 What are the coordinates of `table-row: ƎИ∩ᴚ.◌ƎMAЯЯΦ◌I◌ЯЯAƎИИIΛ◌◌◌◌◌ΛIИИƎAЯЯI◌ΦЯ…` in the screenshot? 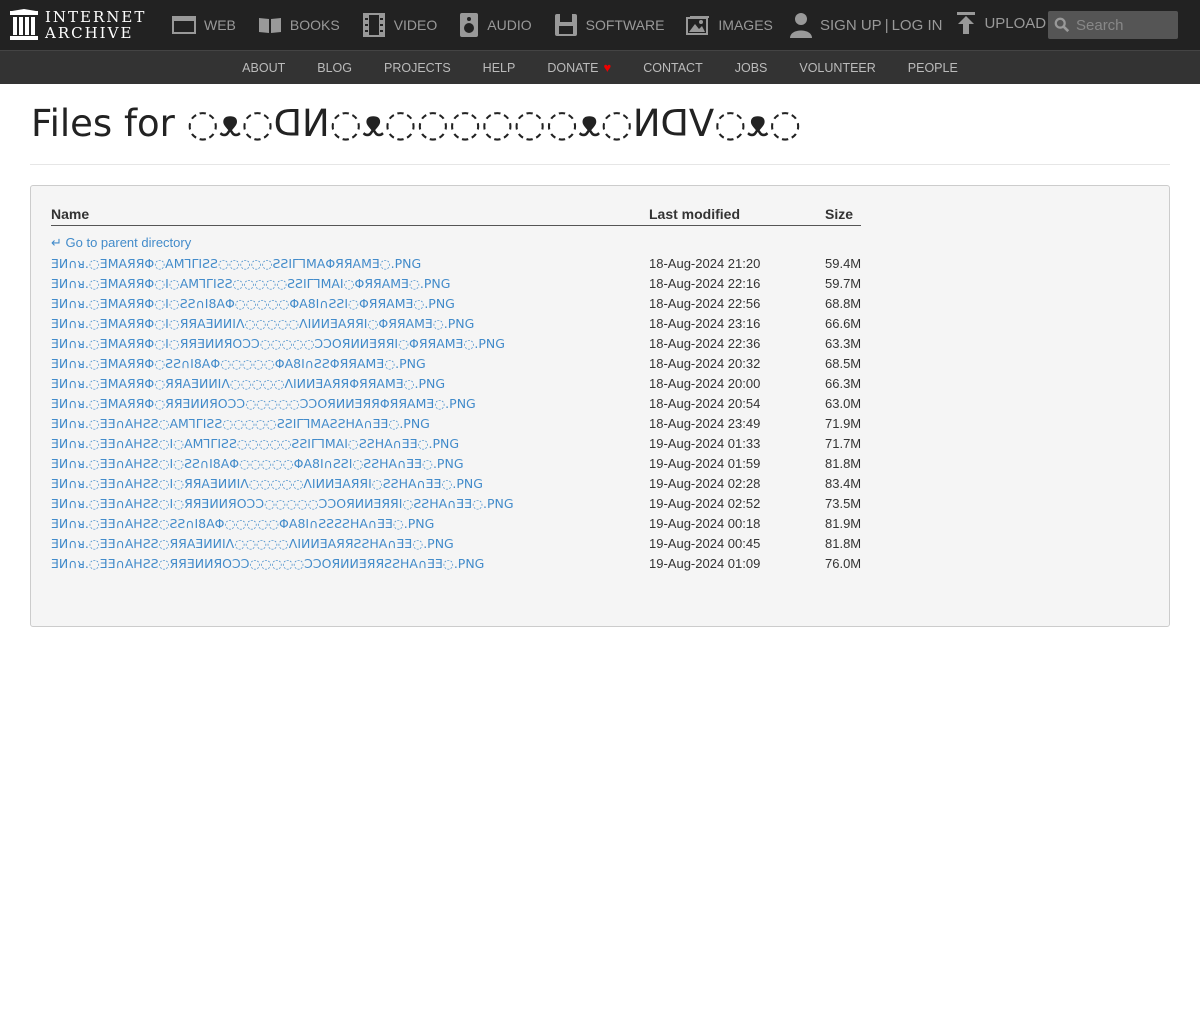 It's located at (456, 323).